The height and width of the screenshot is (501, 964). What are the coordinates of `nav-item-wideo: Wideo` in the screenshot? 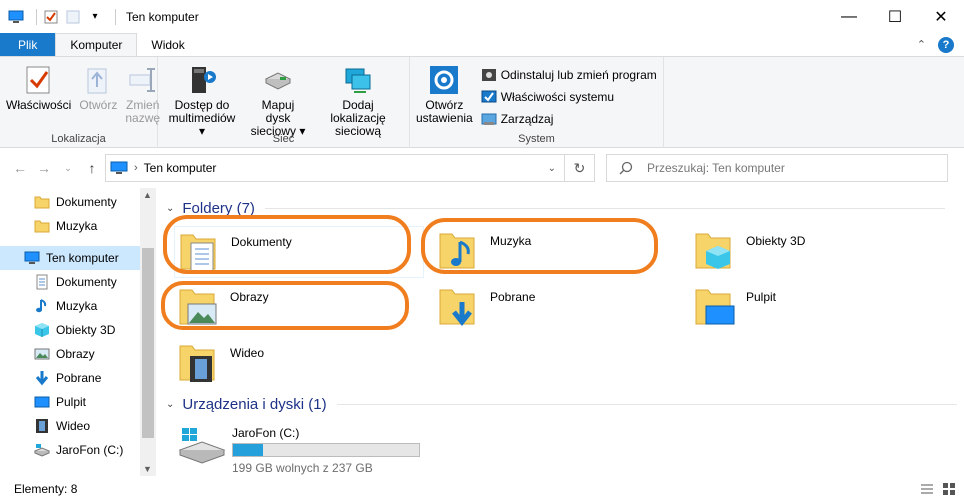 It's located at (70, 426).